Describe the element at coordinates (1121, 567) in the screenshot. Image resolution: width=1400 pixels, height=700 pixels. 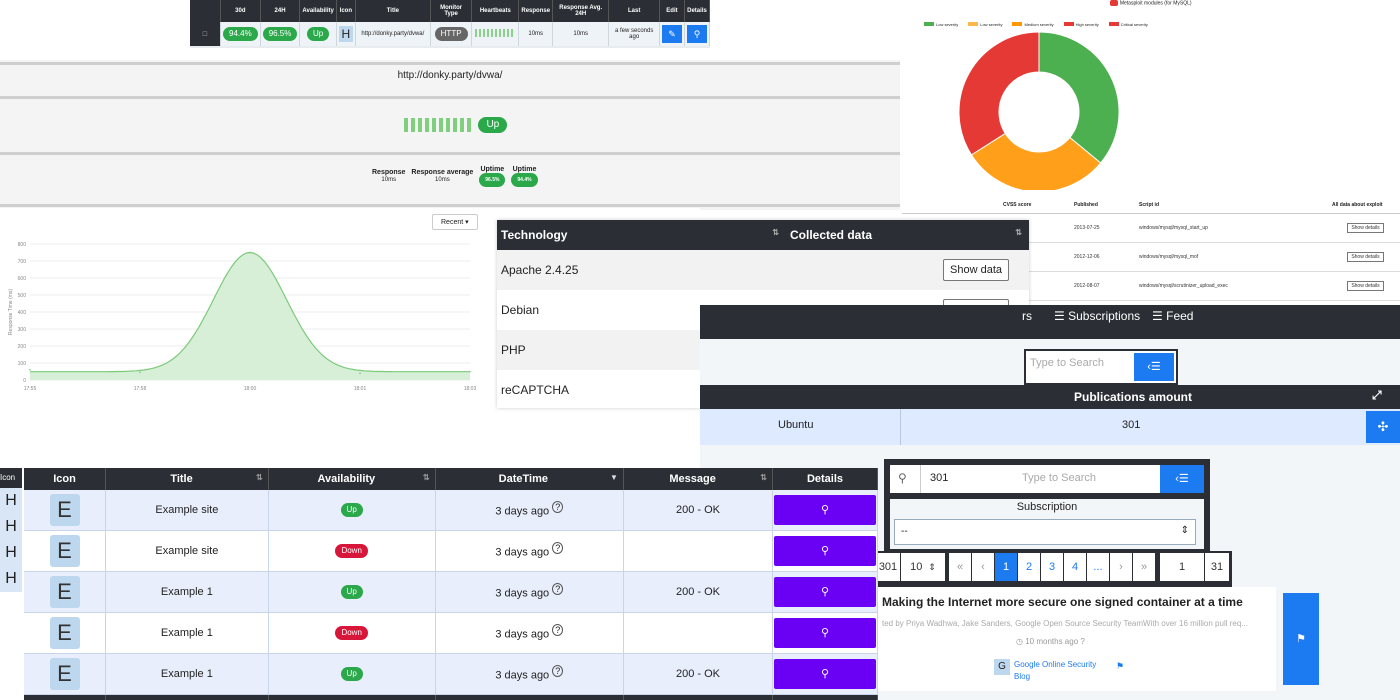
I see `page-link: ›` at that location.